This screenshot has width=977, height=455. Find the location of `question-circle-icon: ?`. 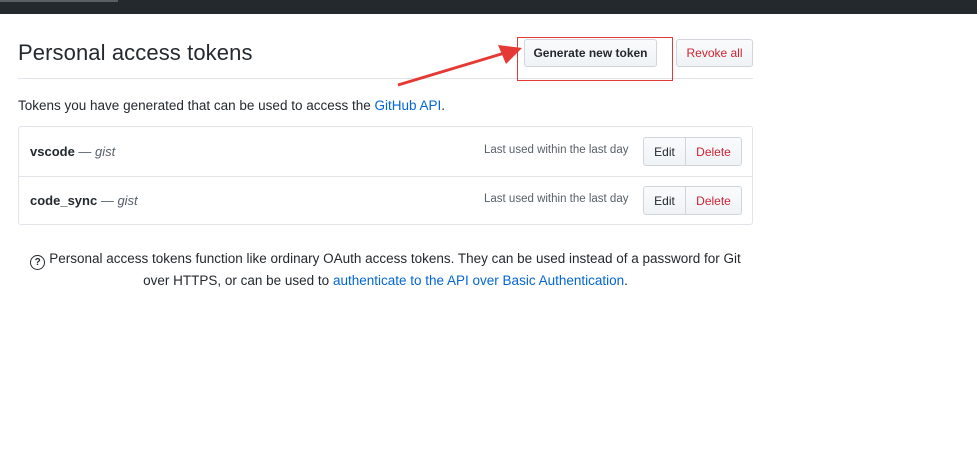

question-circle-icon: ? is located at coordinates (38, 262).